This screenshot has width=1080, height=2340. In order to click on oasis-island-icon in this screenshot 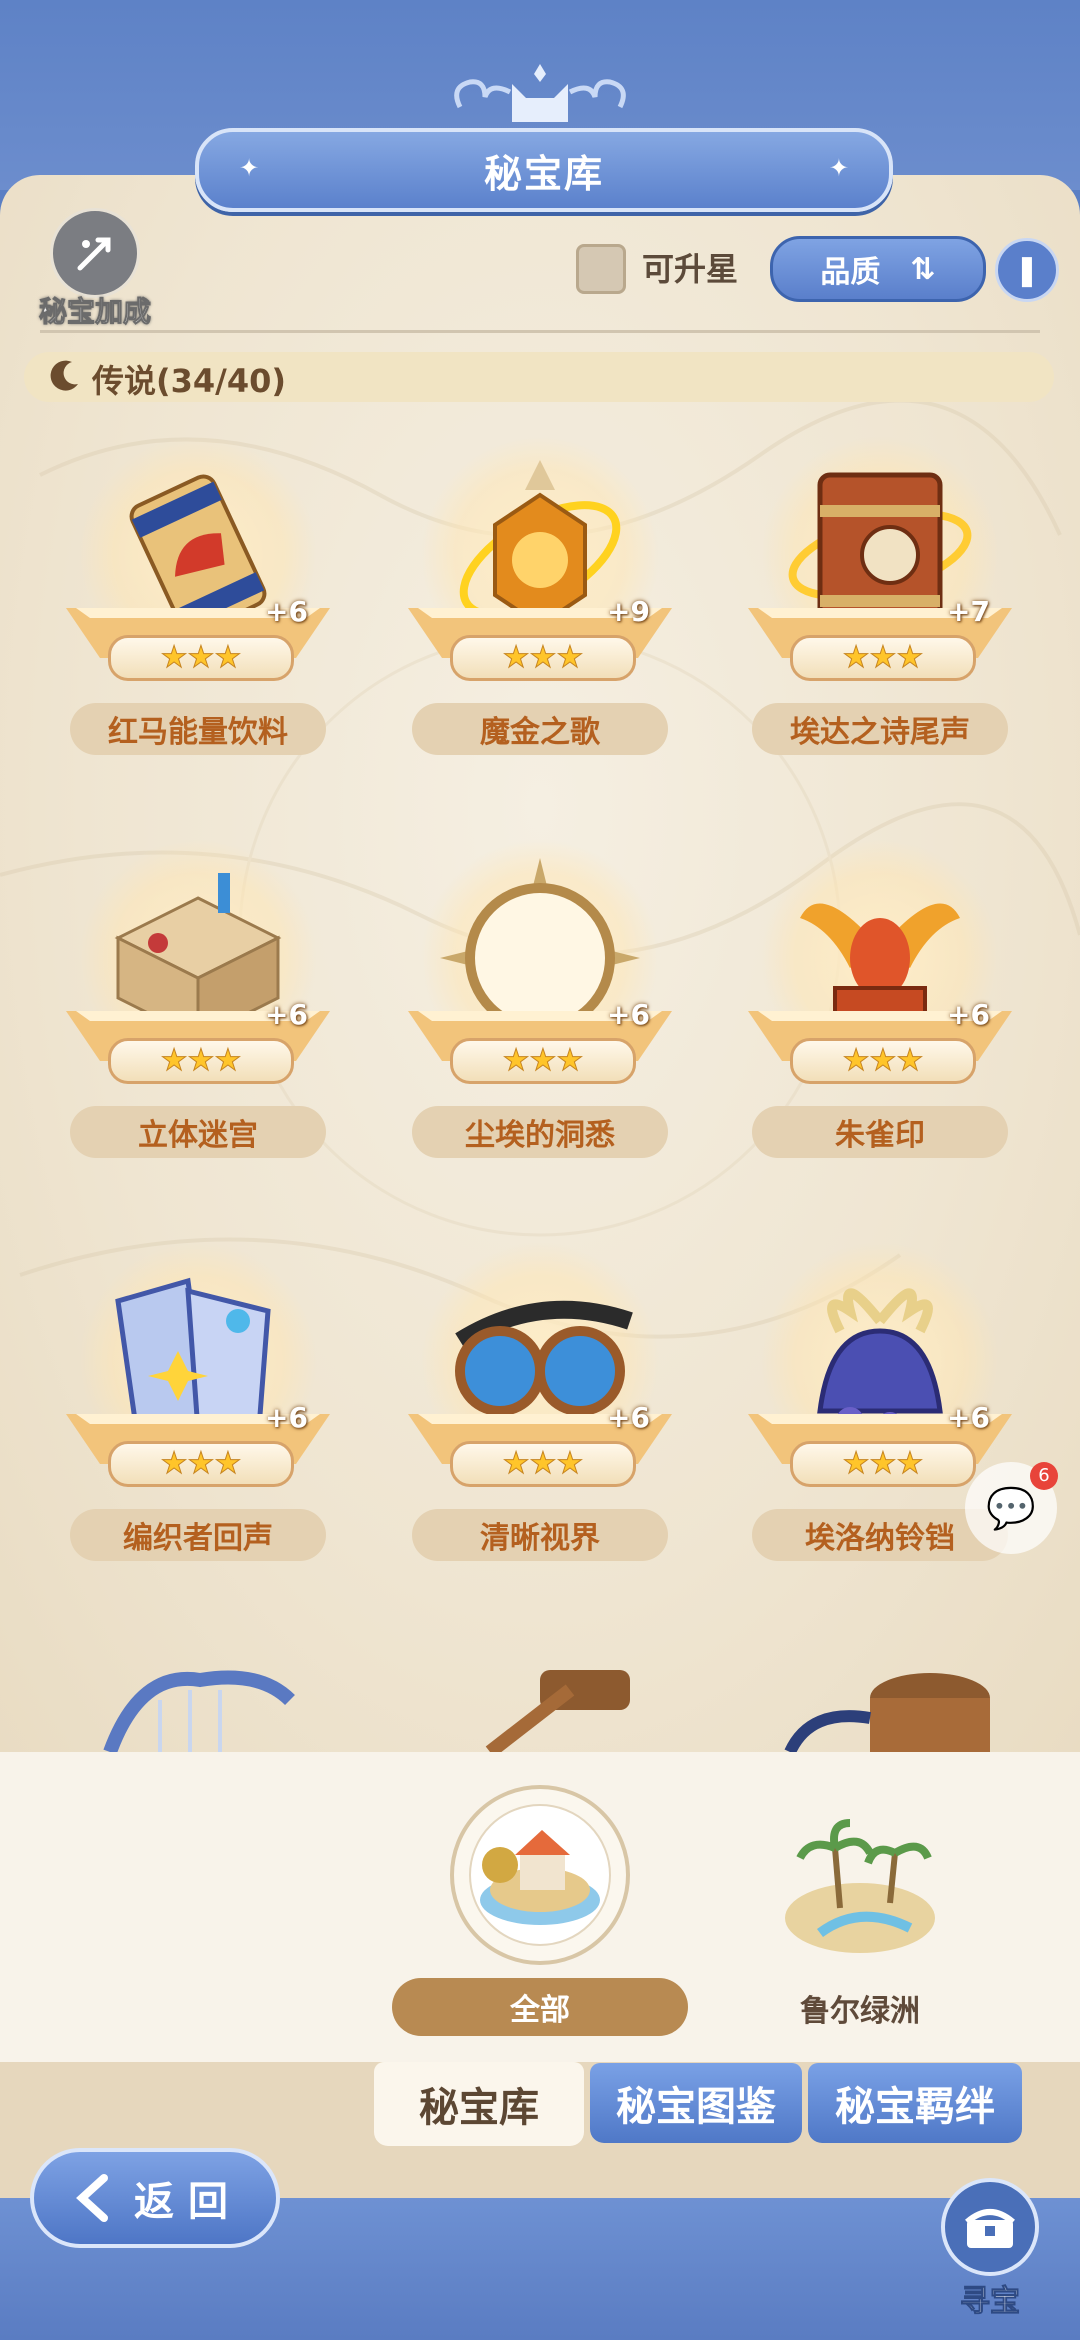, I will do `click(860, 1883)`.